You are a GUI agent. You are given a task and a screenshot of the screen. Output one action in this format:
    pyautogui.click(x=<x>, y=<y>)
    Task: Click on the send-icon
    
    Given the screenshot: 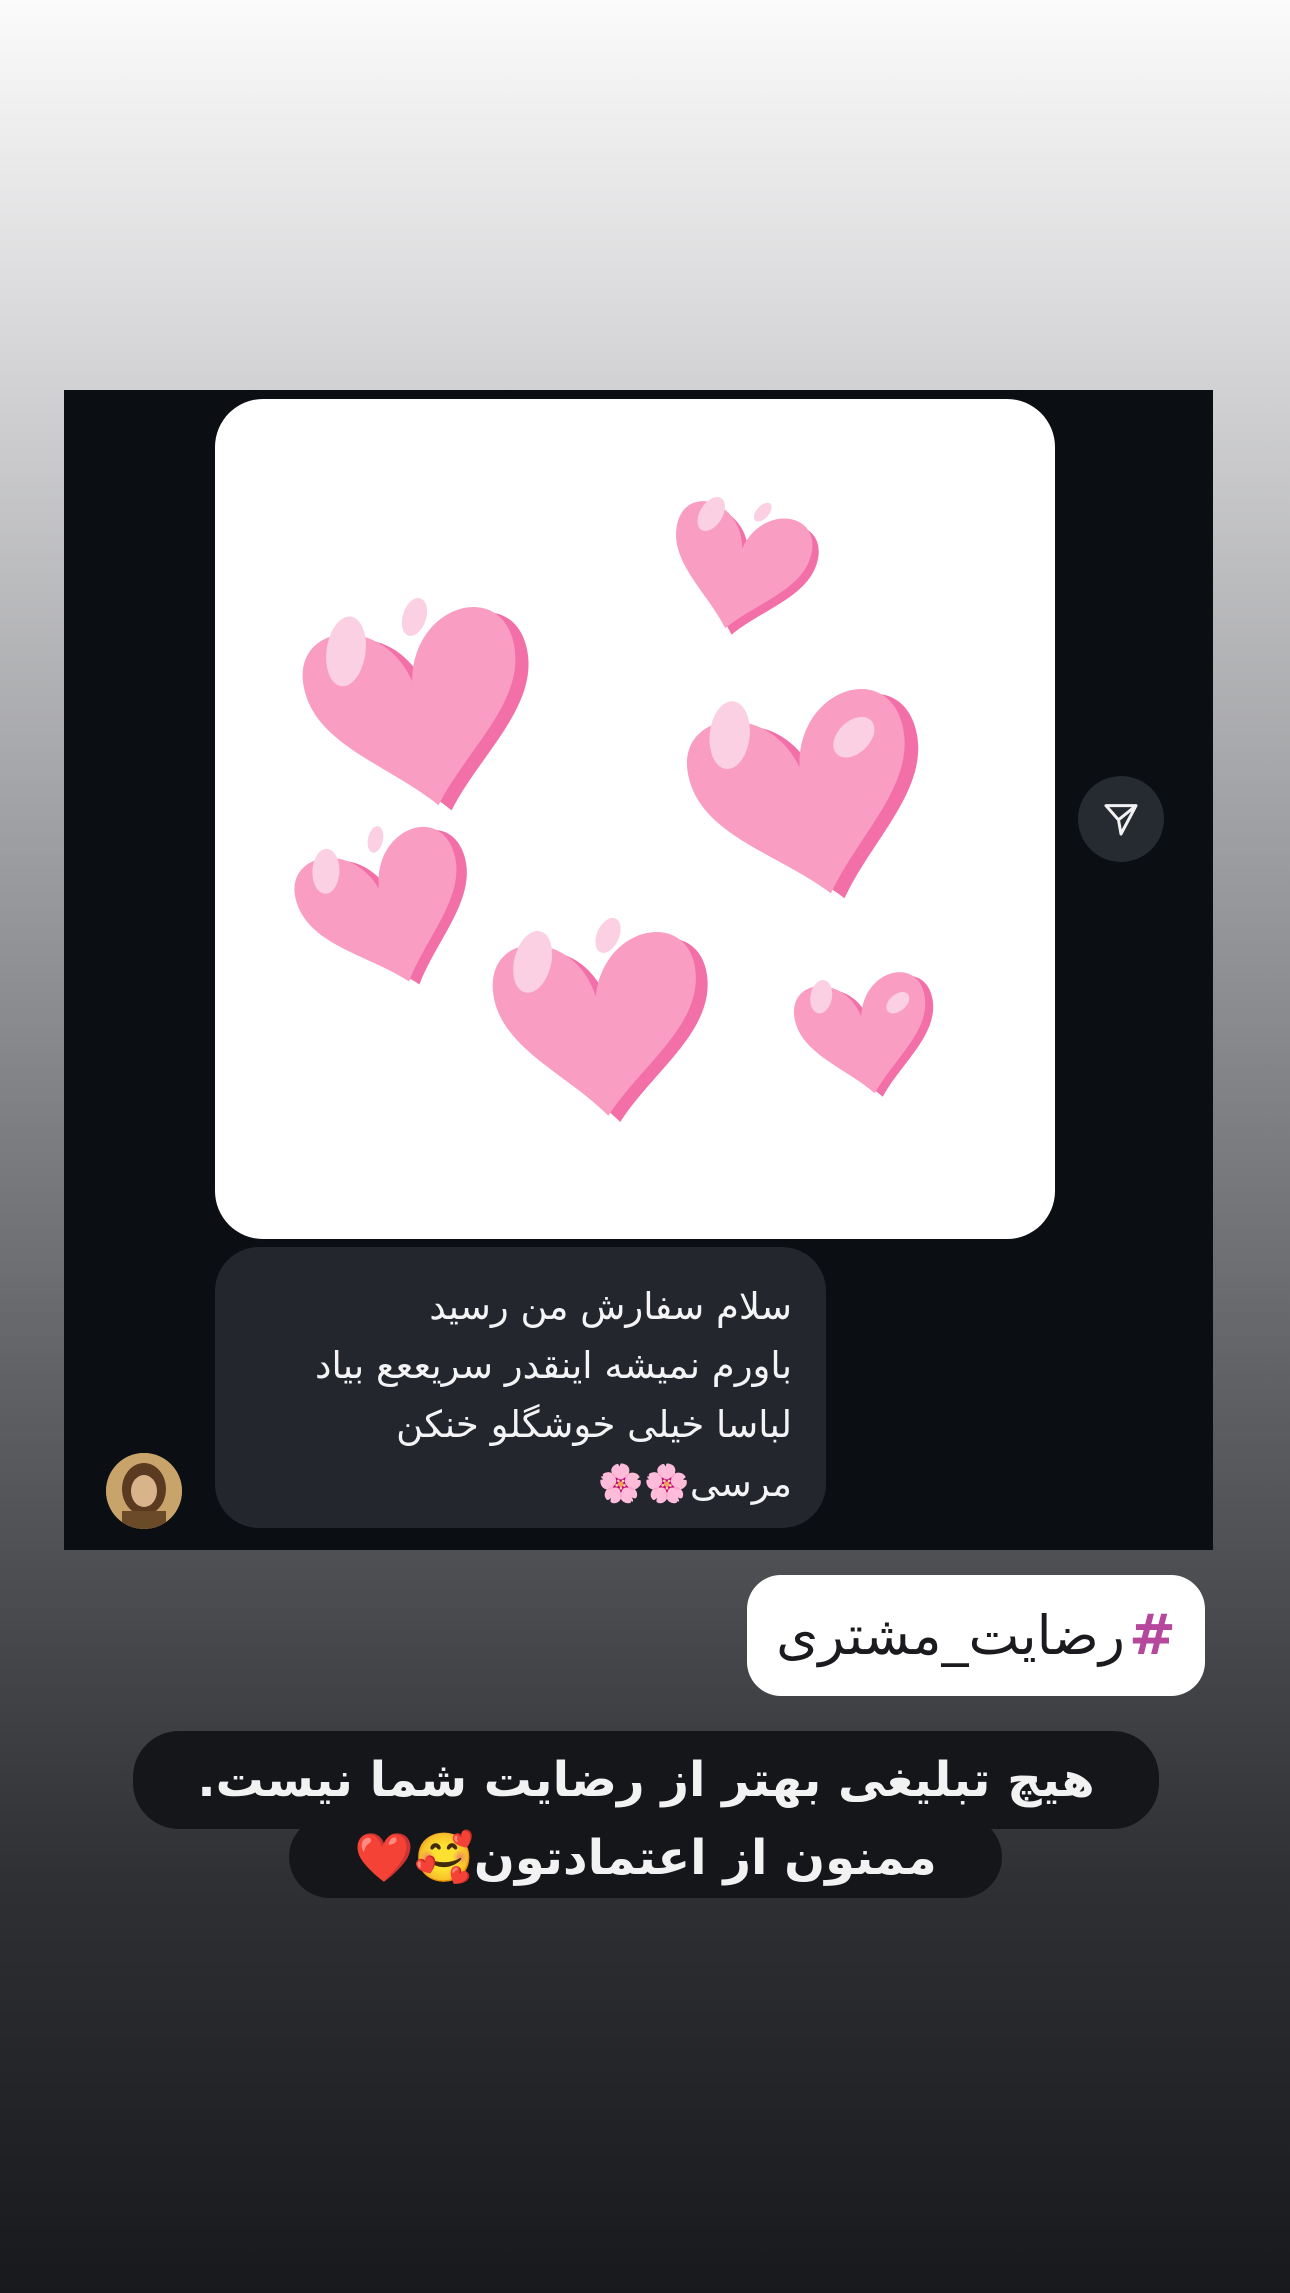 What is the action you would take?
    pyautogui.click(x=1121, y=820)
    